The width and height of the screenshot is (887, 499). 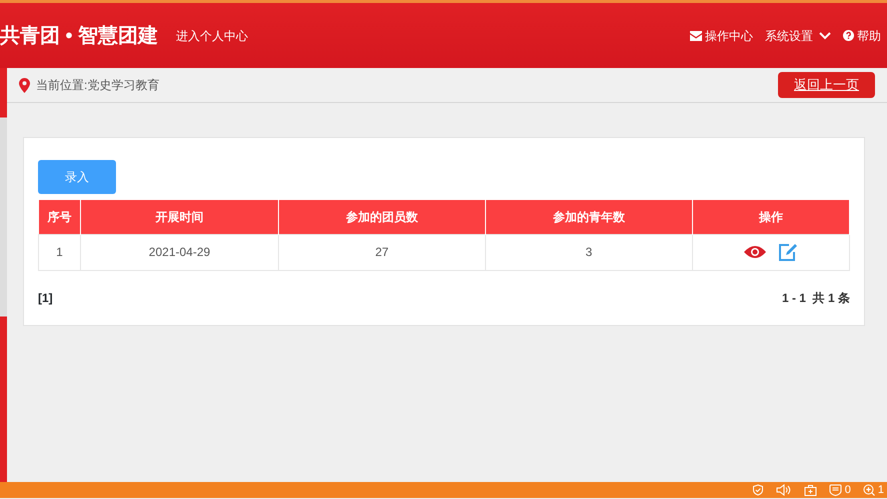 What do you see at coordinates (382, 217) in the screenshot?
I see `column-header: 参加的团员数` at bounding box center [382, 217].